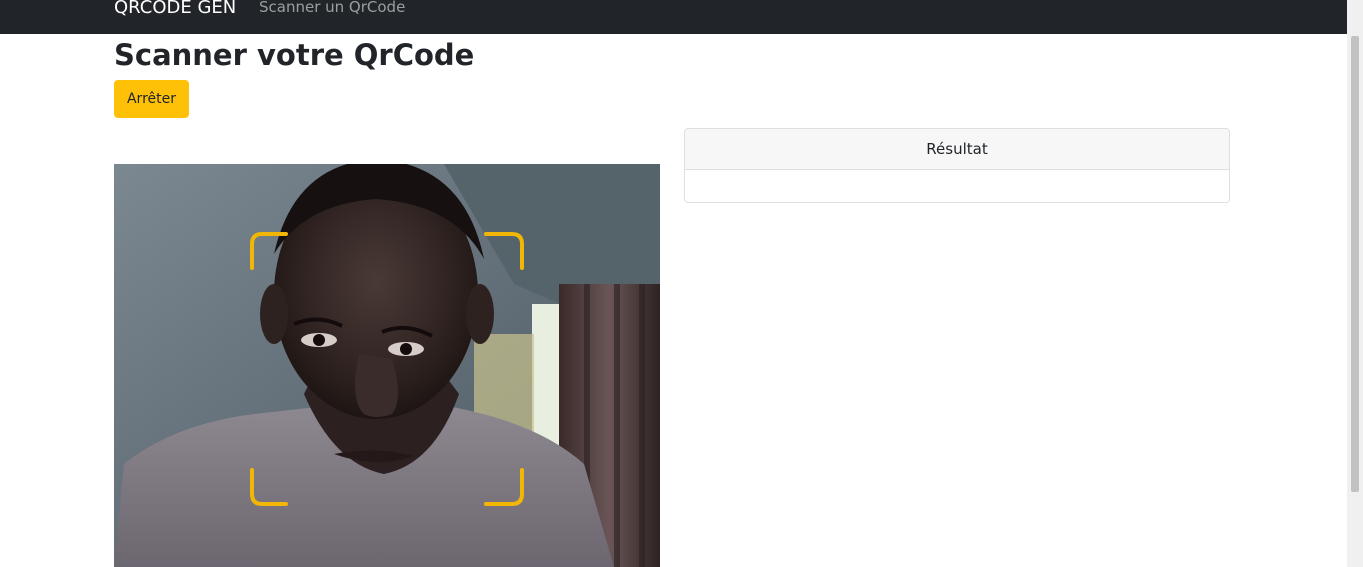 The image size is (1363, 567). What do you see at coordinates (957, 149) in the screenshot?
I see `result-header: Résultat` at bounding box center [957, 149].